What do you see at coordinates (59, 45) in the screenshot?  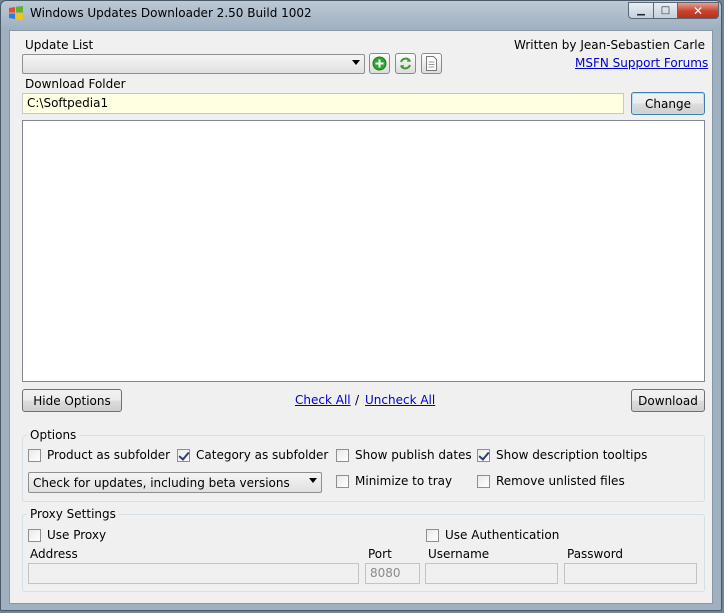 I see `update-list-label: Update List` at bounding box center [59, 45].